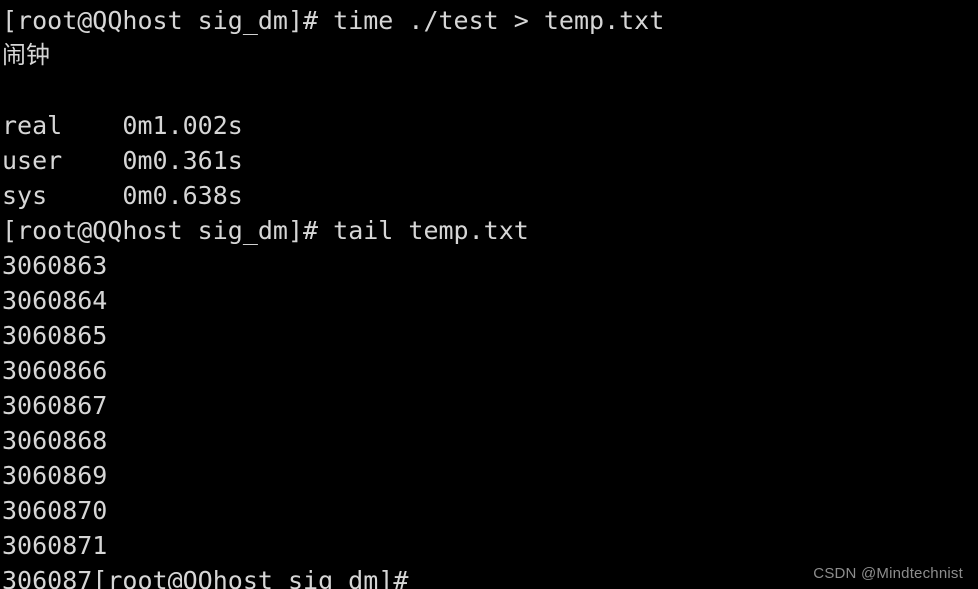  I want to click on command-text-tail: tail temp.txt, so click(431, 230).